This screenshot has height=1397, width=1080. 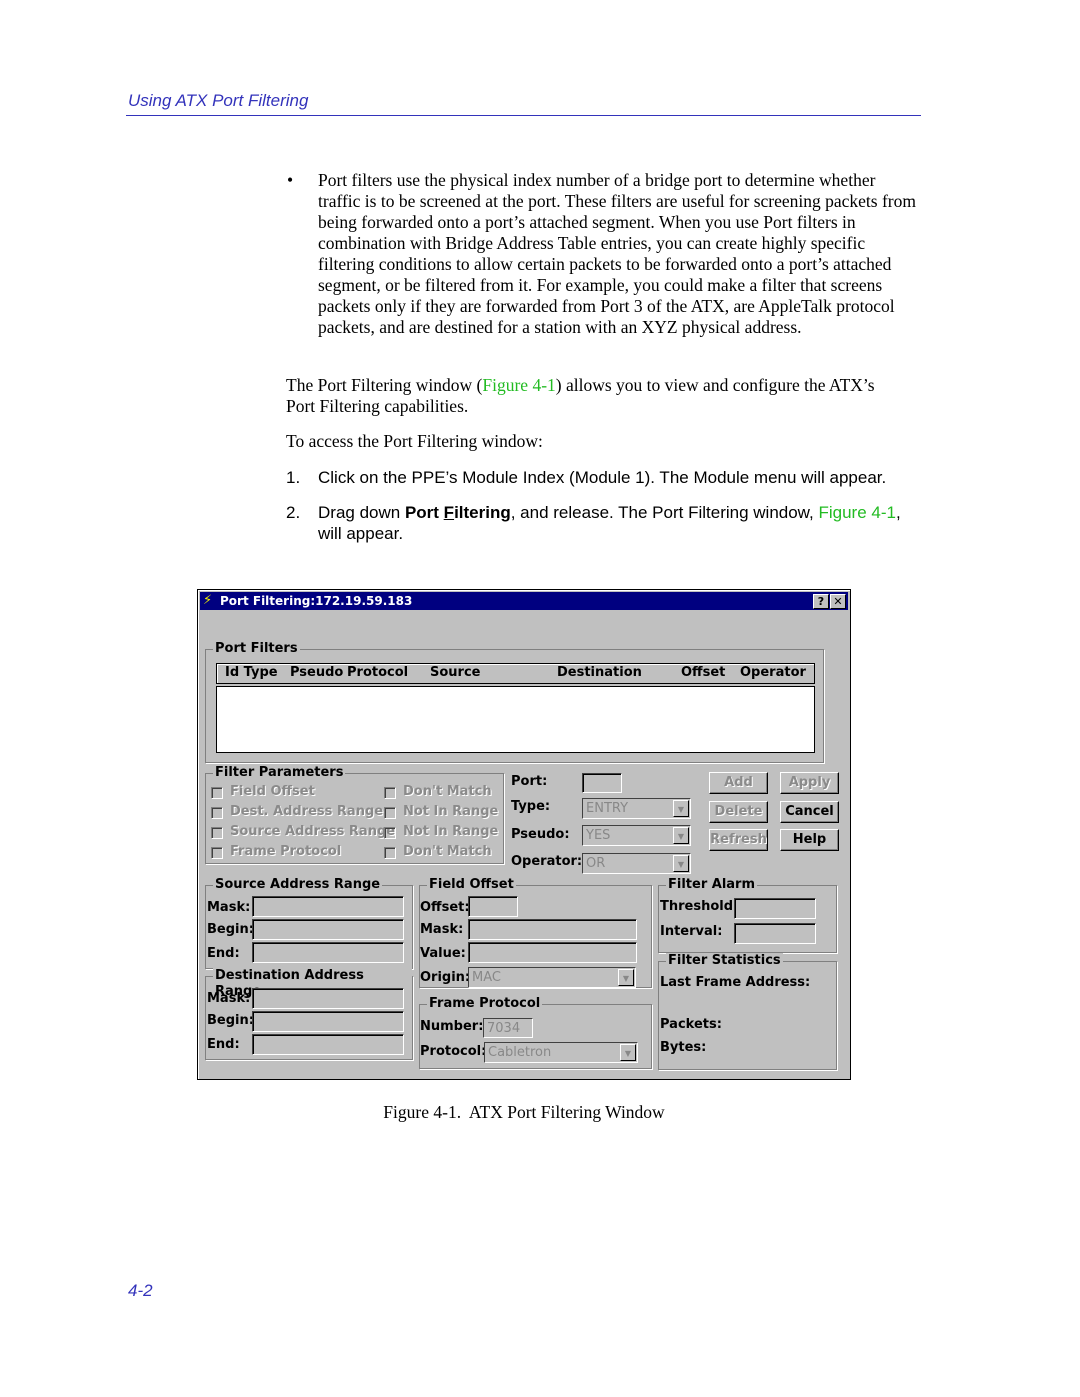 I want to click on checkbox-label: Field Offset, so click(x=272, y=791).